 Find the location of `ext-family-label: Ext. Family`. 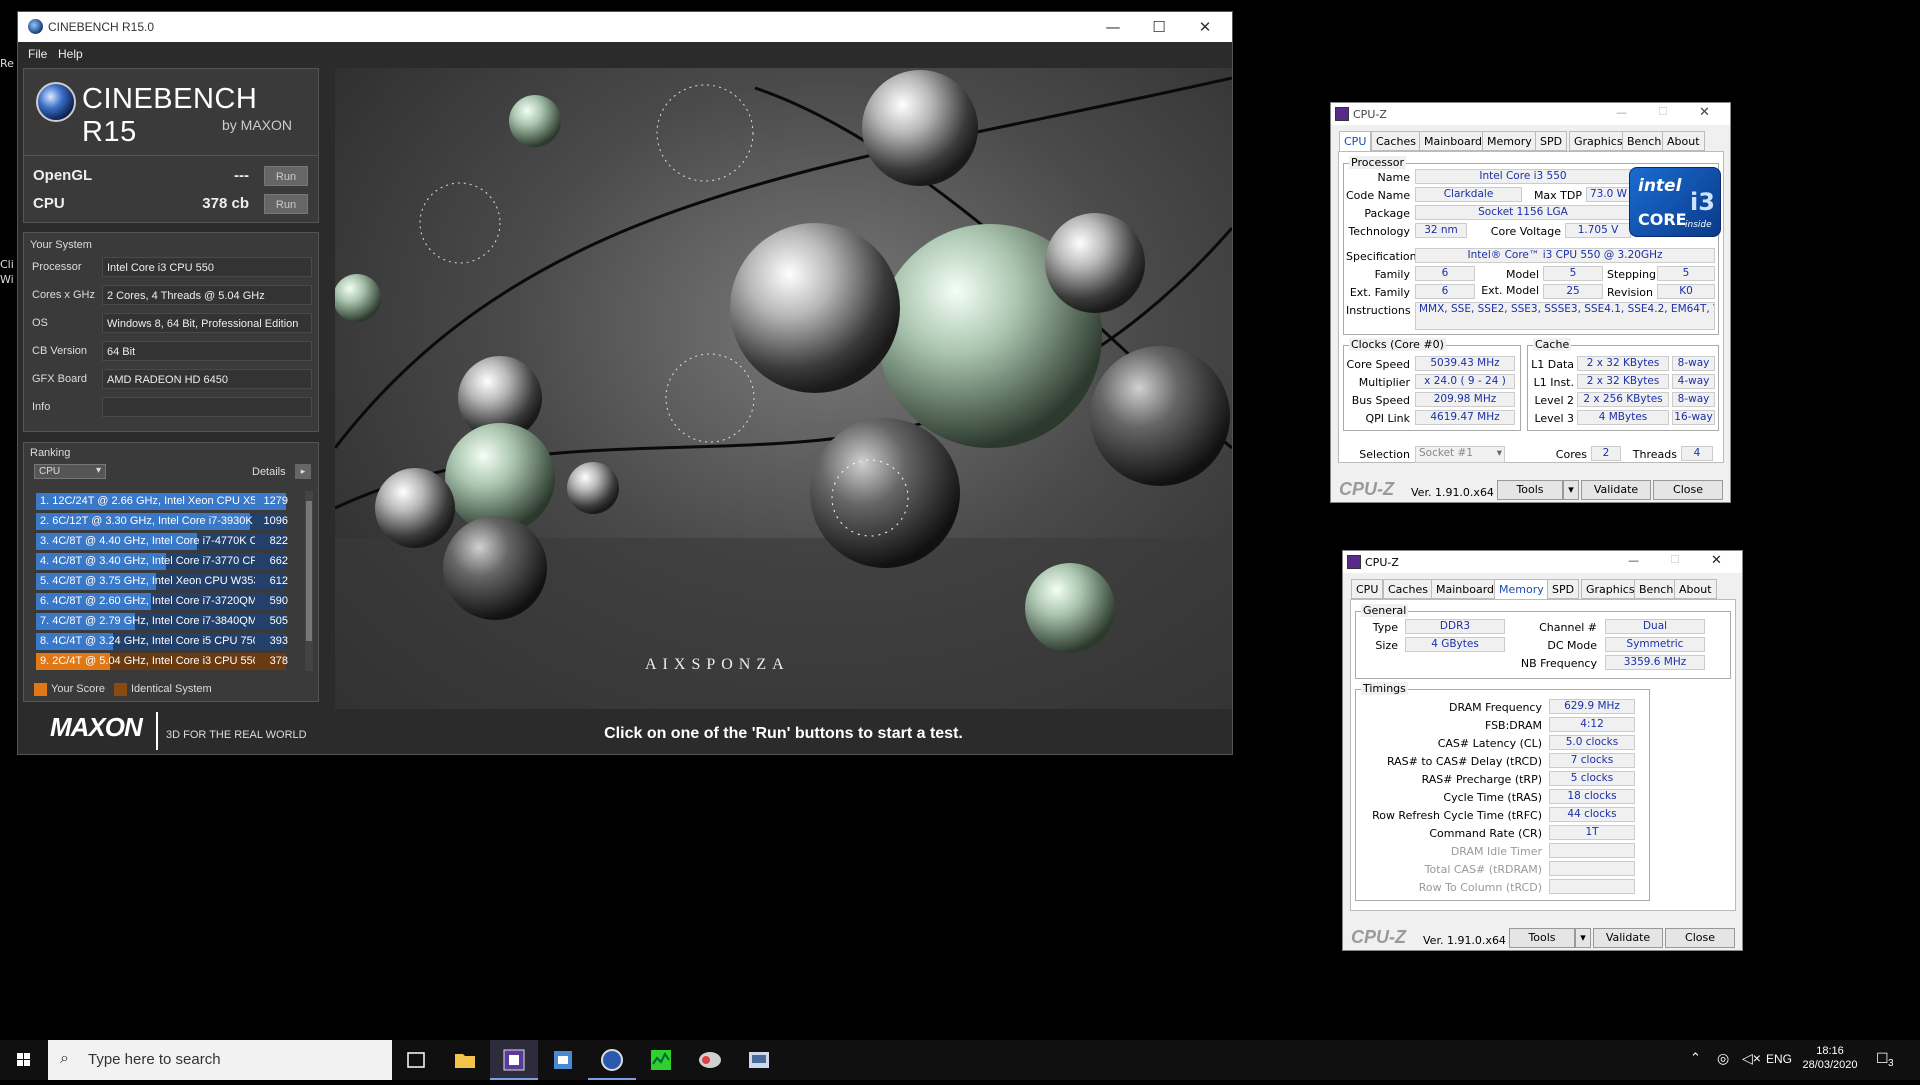

ext-family-label: Ext. Family is located at coordinates (1379, 292).